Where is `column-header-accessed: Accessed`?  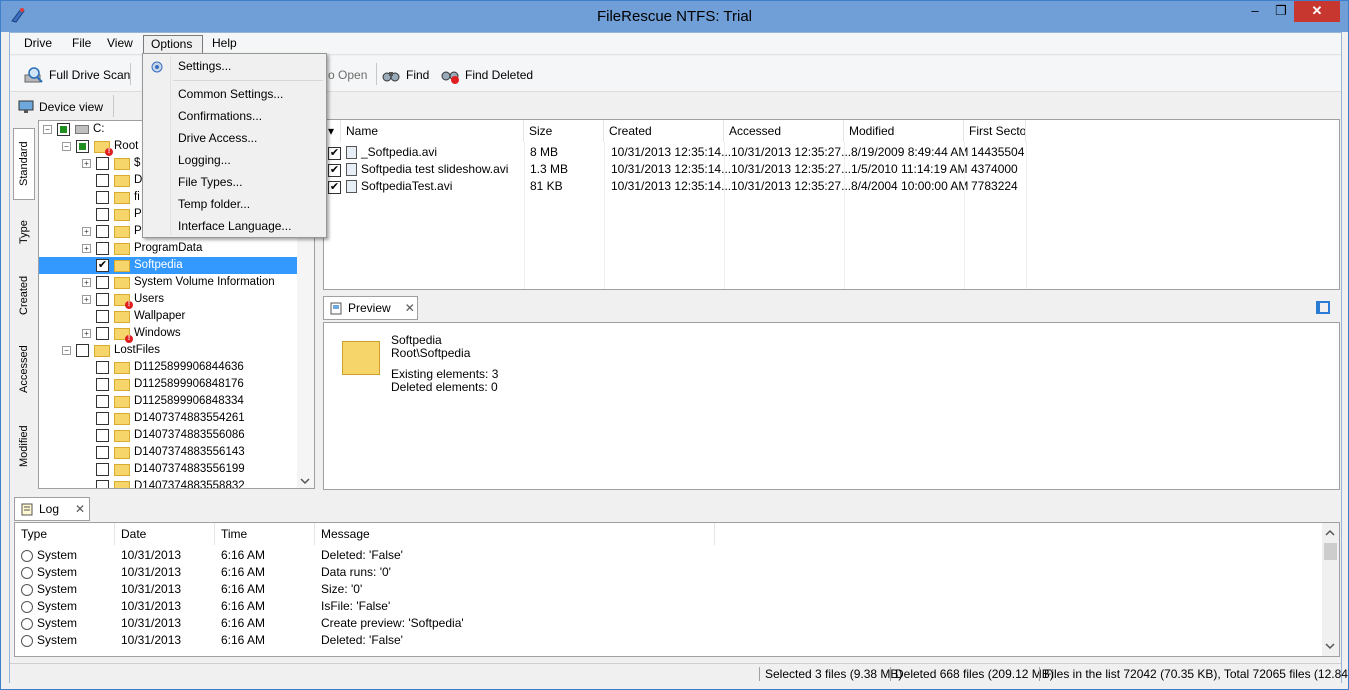 column-header-accessed: Accessed is located at coordinates (784, 131).